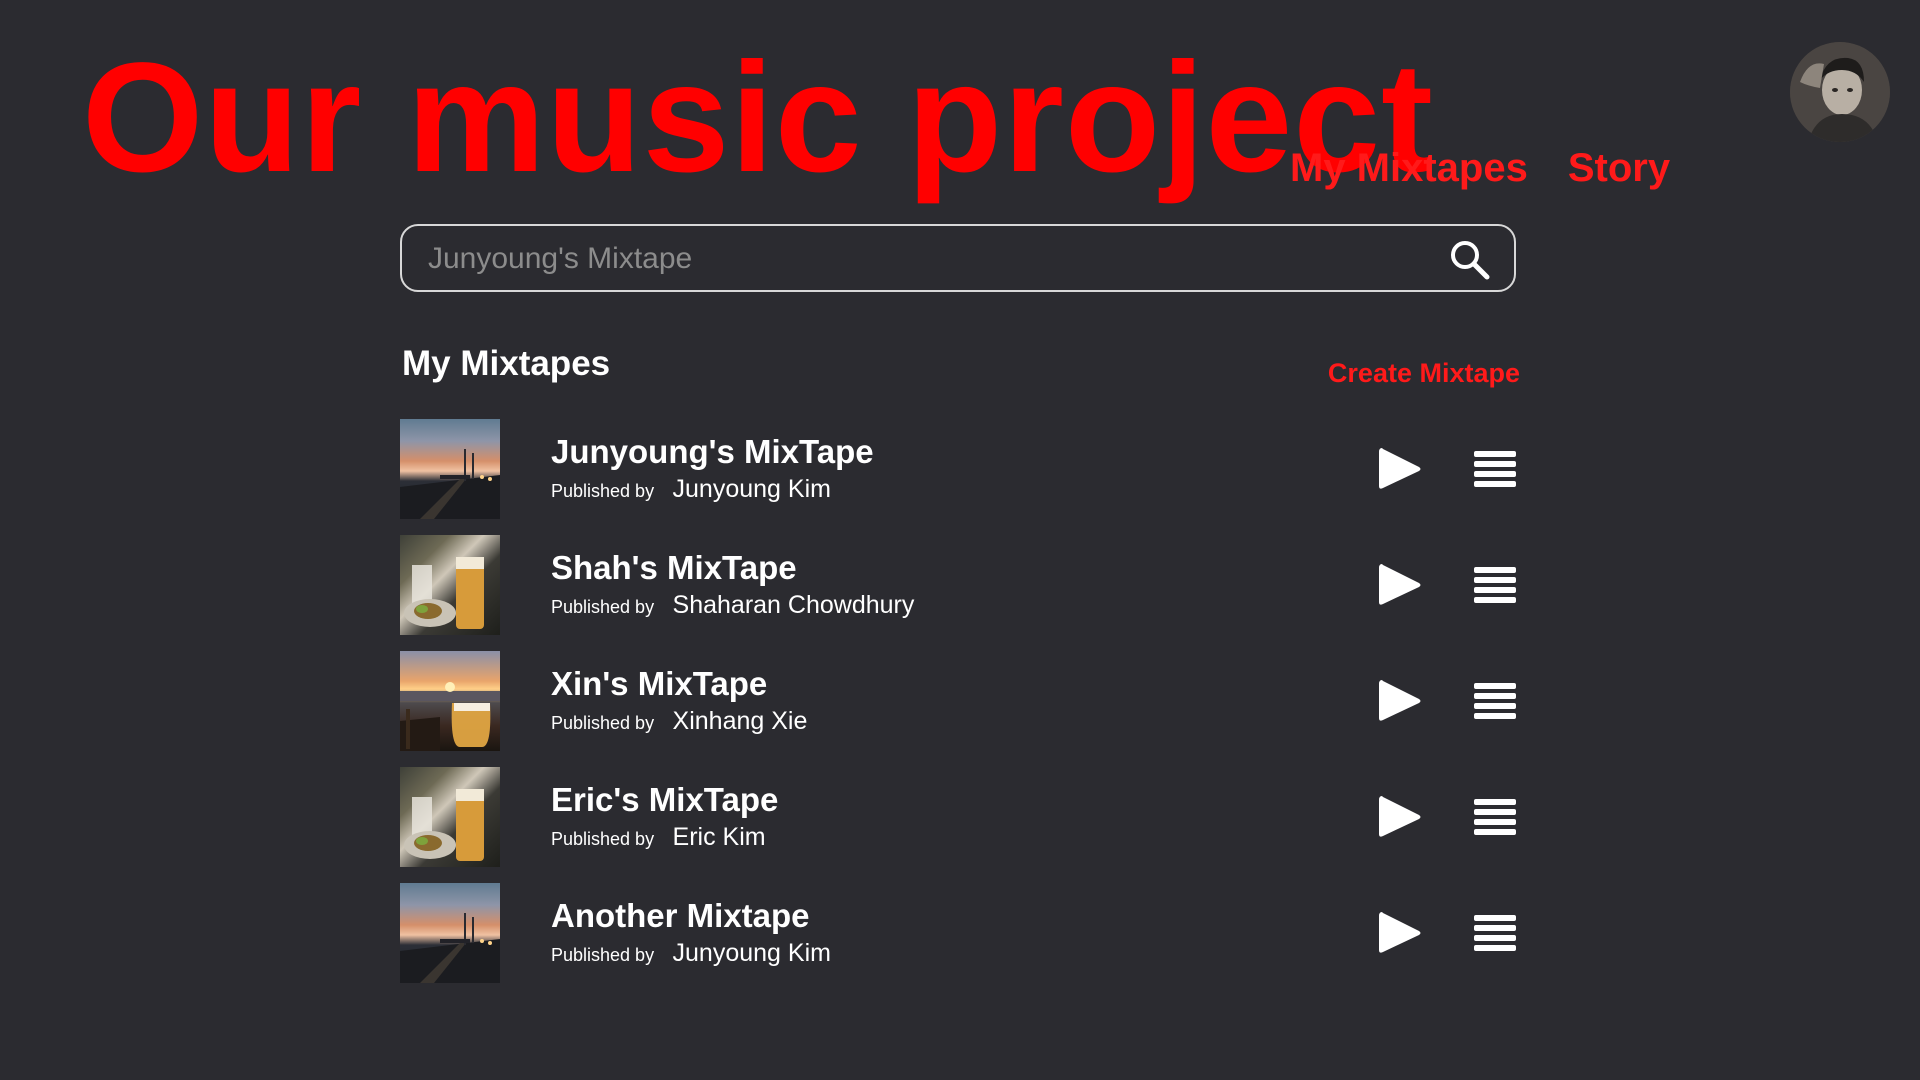  What do you see at coordinates (1619, 168) in the screenshot?
I see `nav-story: Story` at bounding box center [1619, 168].